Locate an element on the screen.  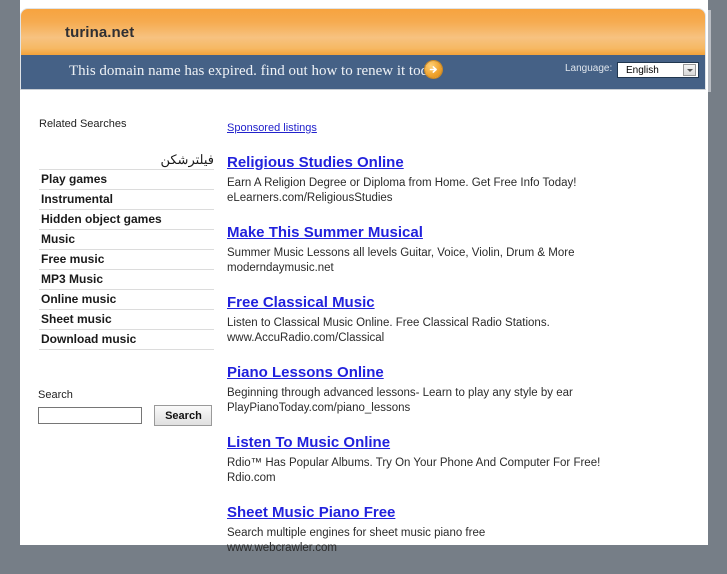
domain-title: turina.net is located at coordinates (100, 32).